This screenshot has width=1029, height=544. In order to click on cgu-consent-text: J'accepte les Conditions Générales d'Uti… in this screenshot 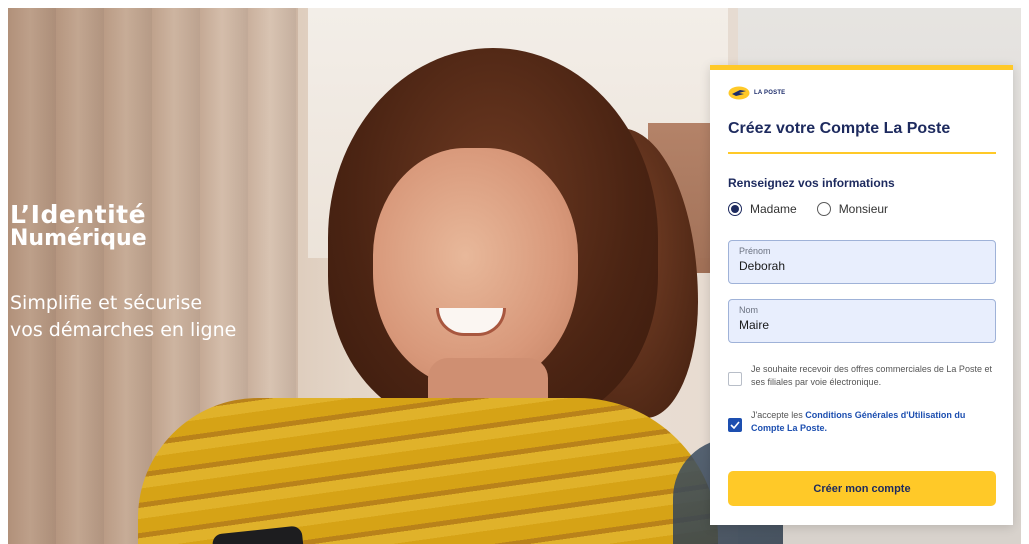, I will do `click(874, 422)`.